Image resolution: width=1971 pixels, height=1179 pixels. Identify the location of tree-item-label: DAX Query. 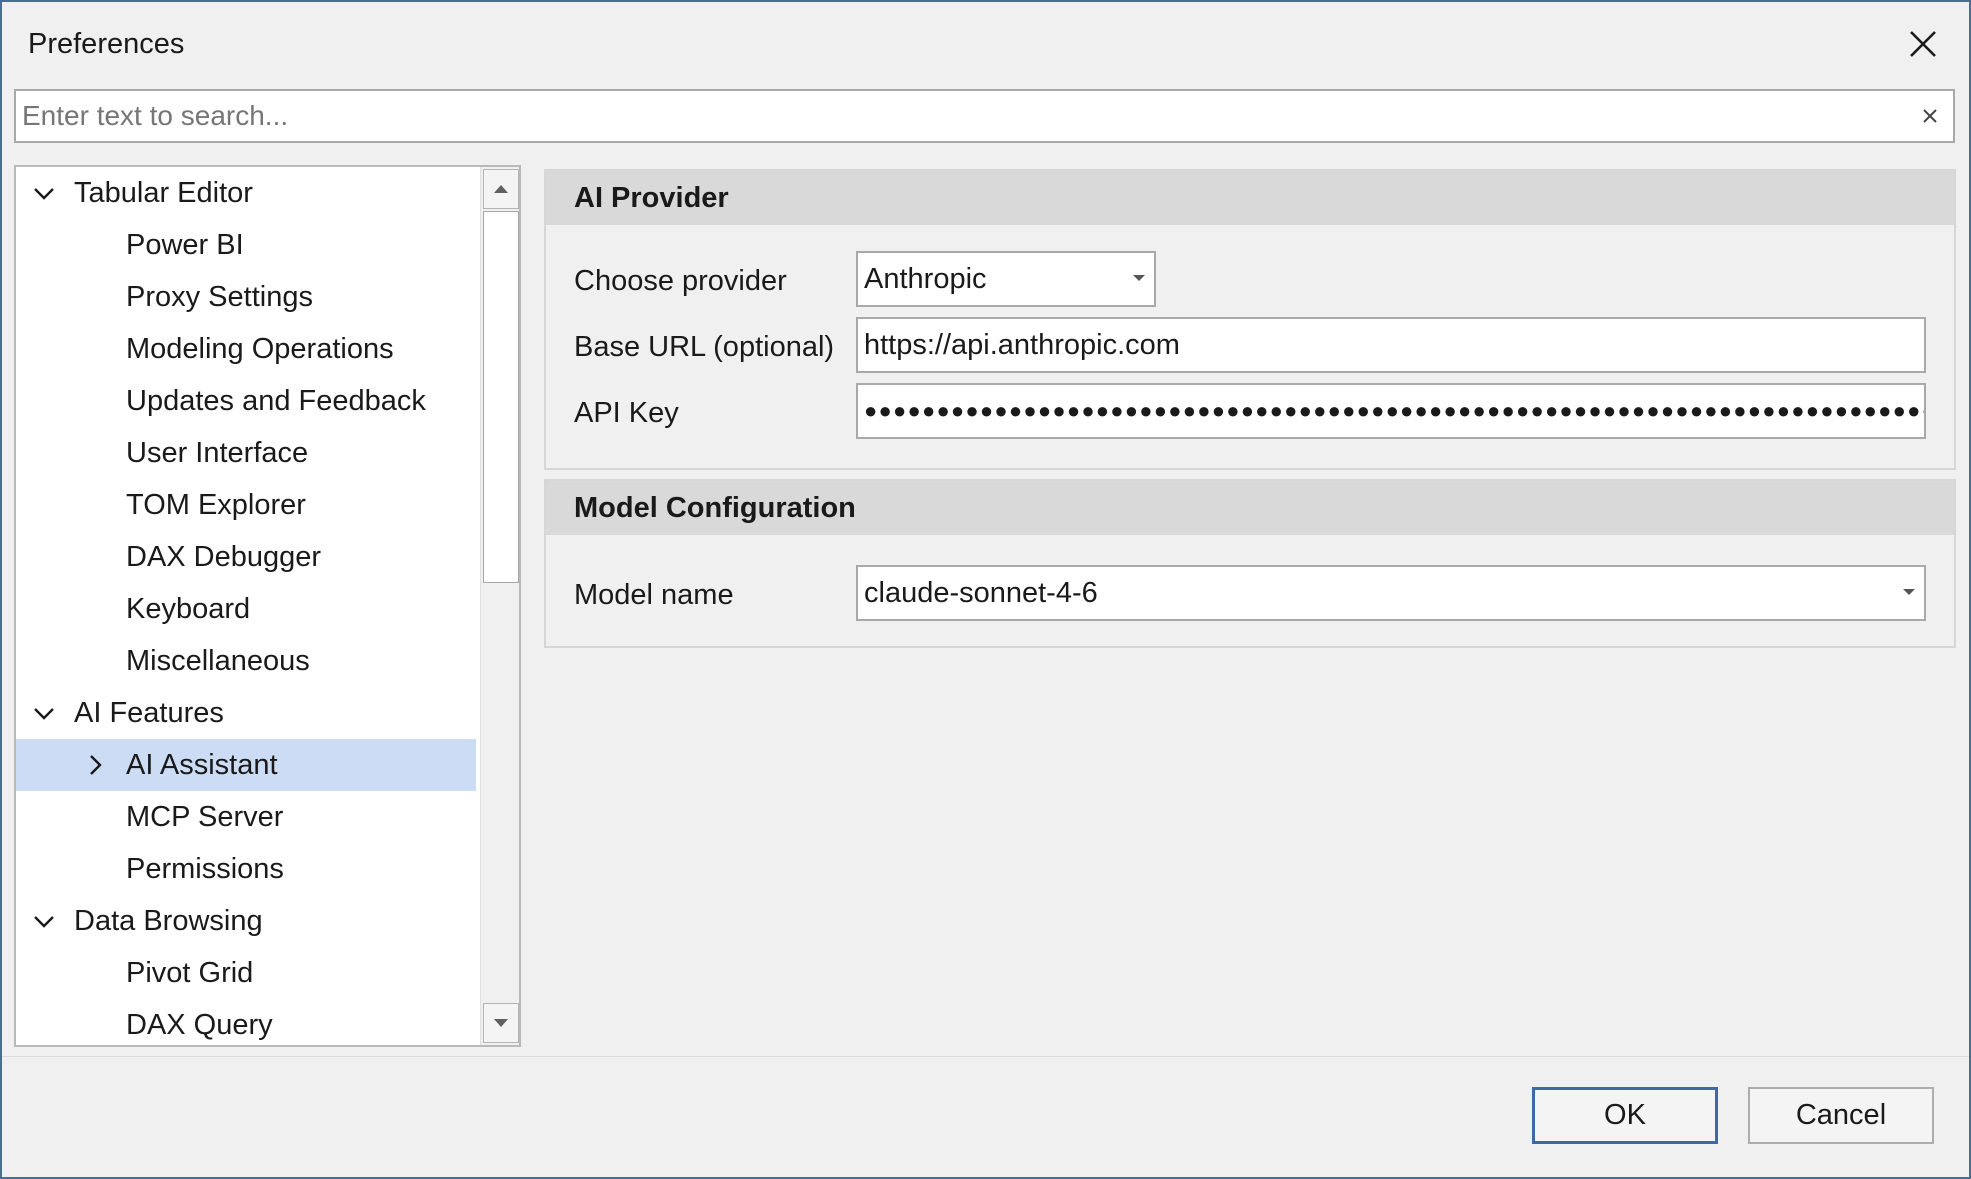
(199, 1025).